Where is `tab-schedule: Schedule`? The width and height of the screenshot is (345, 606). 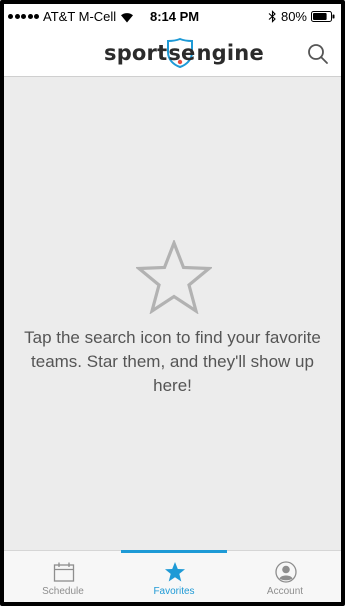
tab-schedule: Schedule is located at coordinates (63, 576).